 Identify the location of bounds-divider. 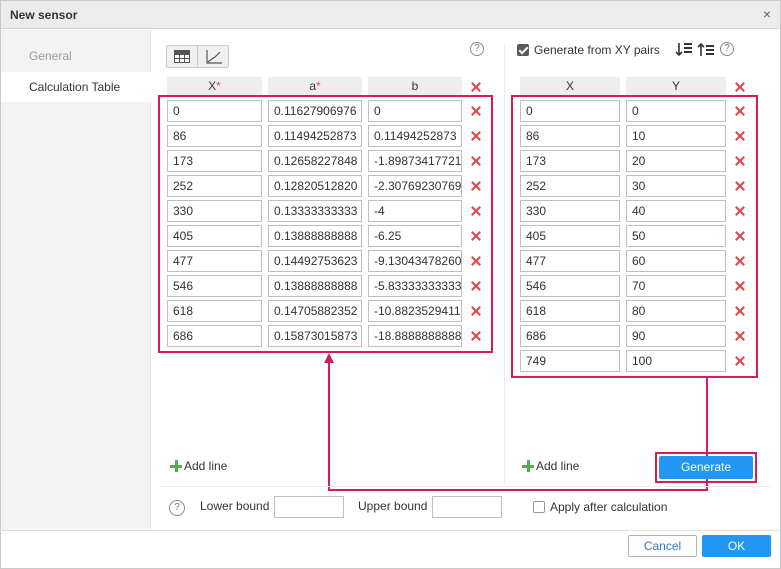
(465, 486).